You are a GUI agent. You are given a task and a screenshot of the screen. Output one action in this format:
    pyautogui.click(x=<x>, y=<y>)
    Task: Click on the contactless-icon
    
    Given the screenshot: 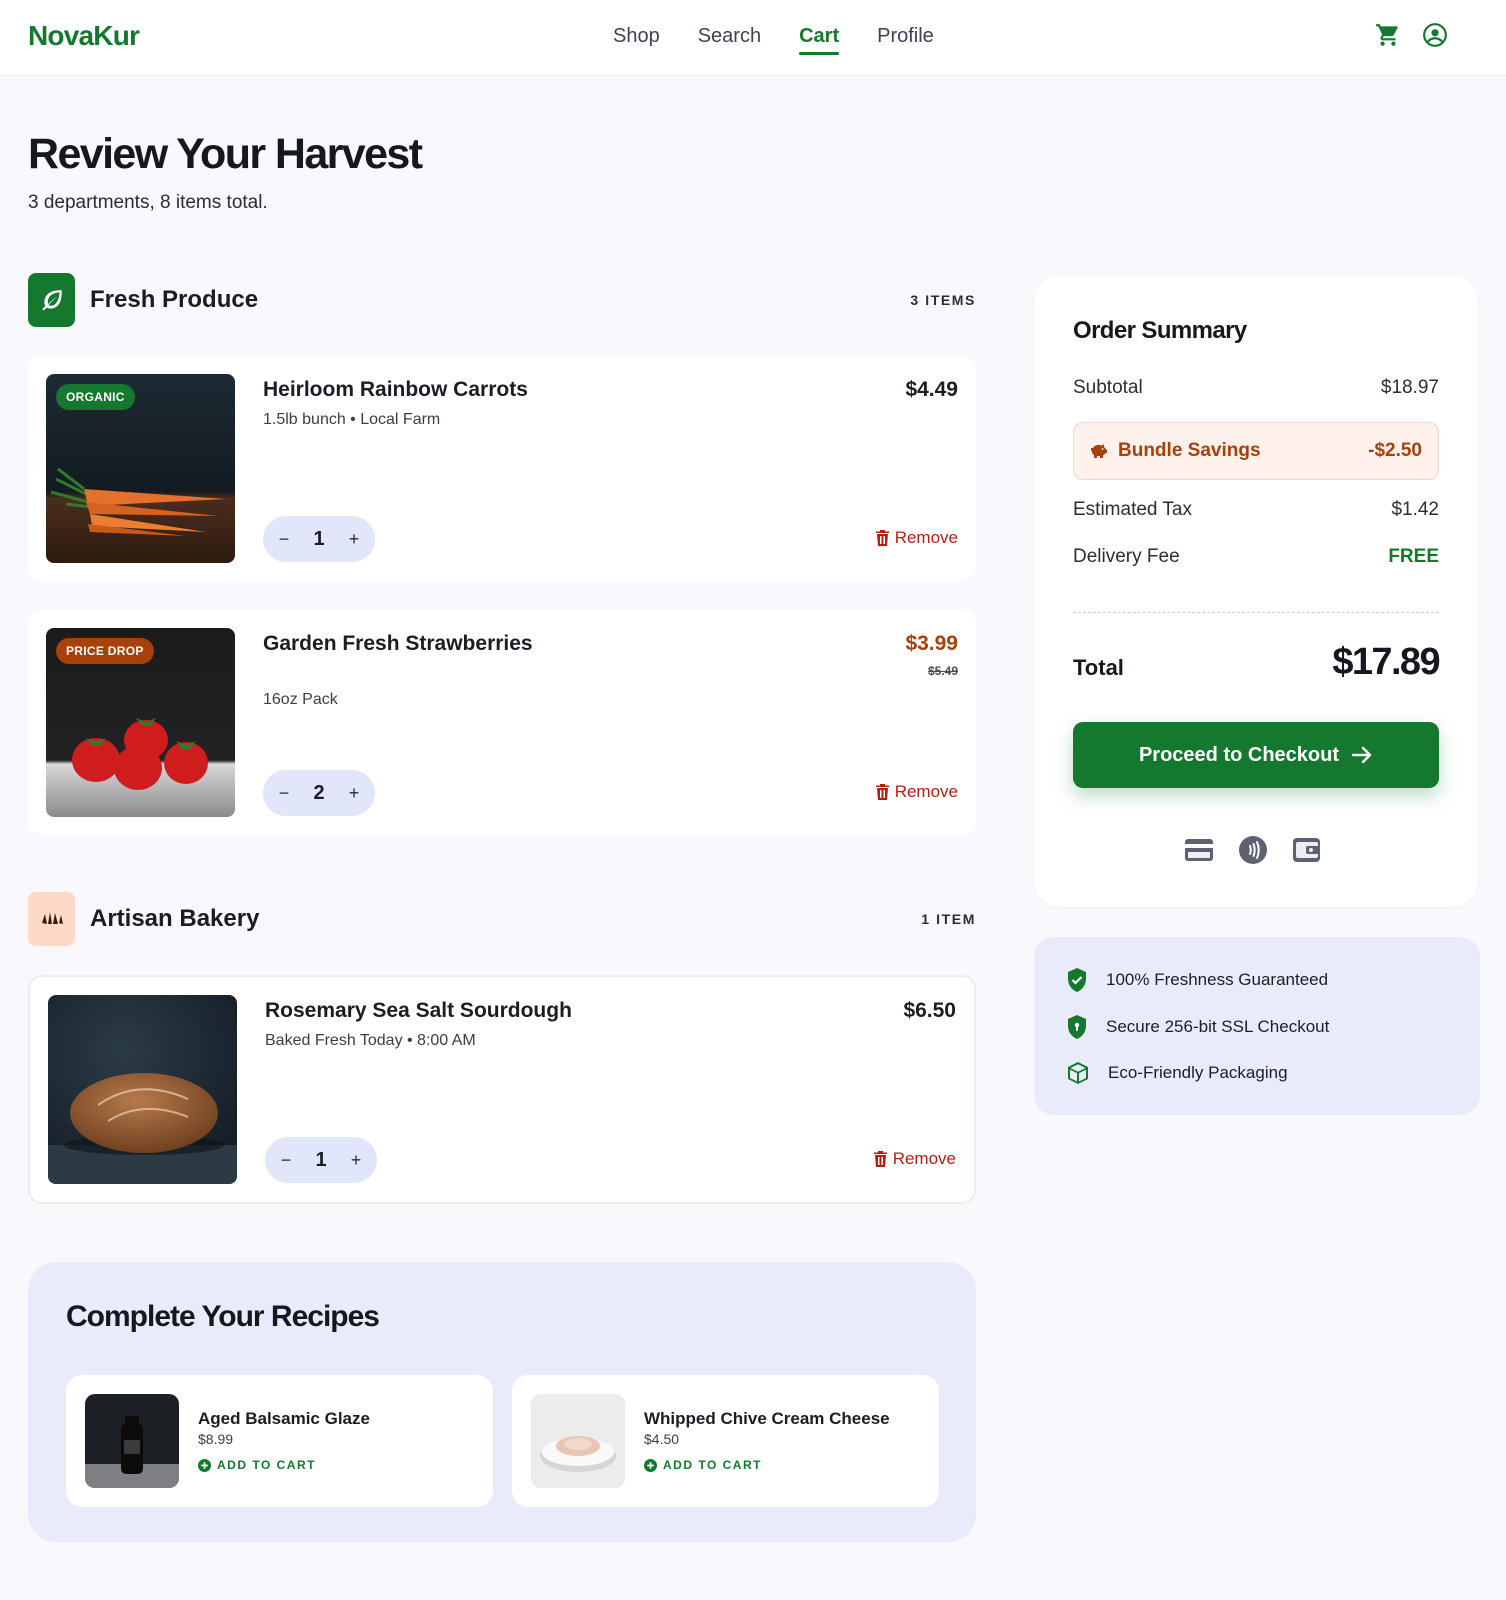 What is the action you would take?
    pyautogui.click(x=1253, y=850)
    